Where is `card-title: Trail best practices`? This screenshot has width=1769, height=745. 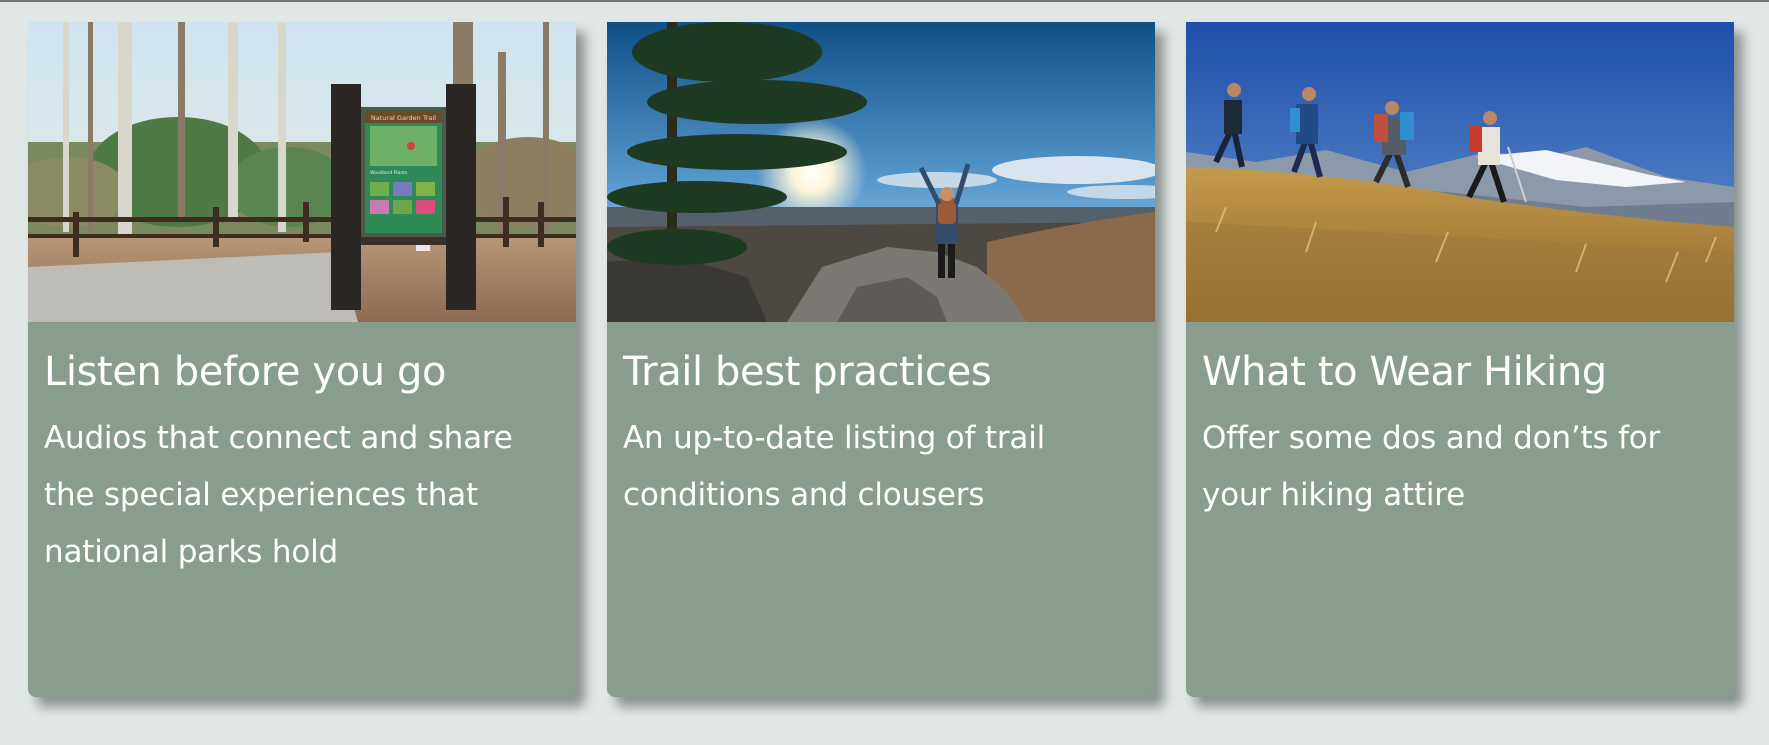 card-title: Trail best practices is located at coordinates (881, 372).